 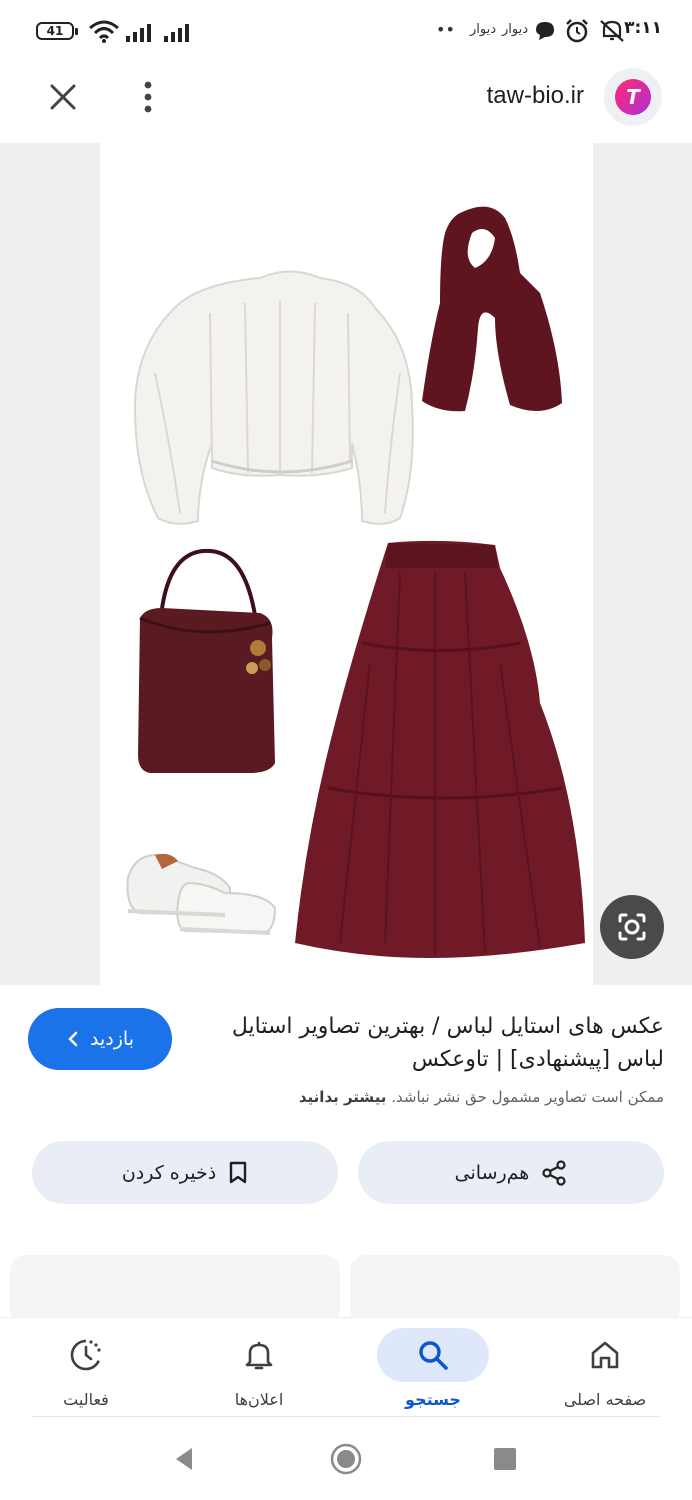 I want to click on save-label: ذخیره کردن, so click(x=169, y=1172).